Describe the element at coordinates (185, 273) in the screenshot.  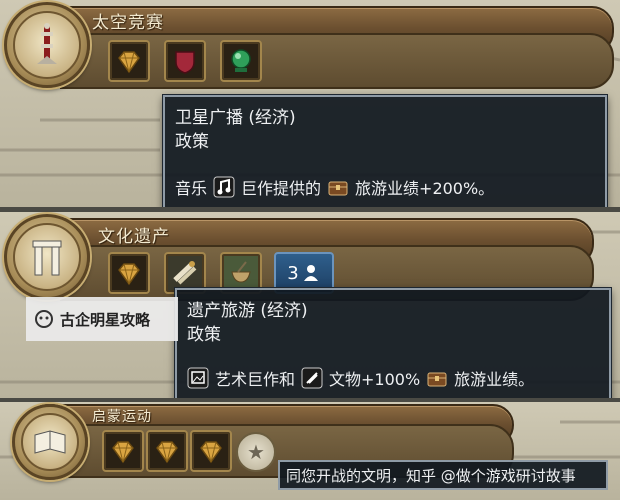
I see `scrolls-icon` at that location.